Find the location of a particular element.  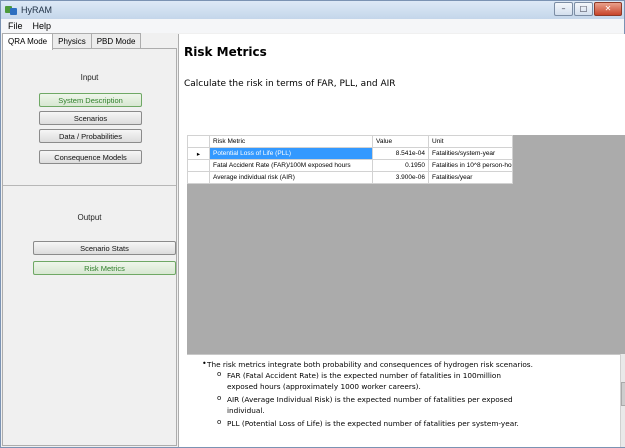

table-cell-metric: Potential Loss of Life (PLL) is located at coordinates (291, 153).